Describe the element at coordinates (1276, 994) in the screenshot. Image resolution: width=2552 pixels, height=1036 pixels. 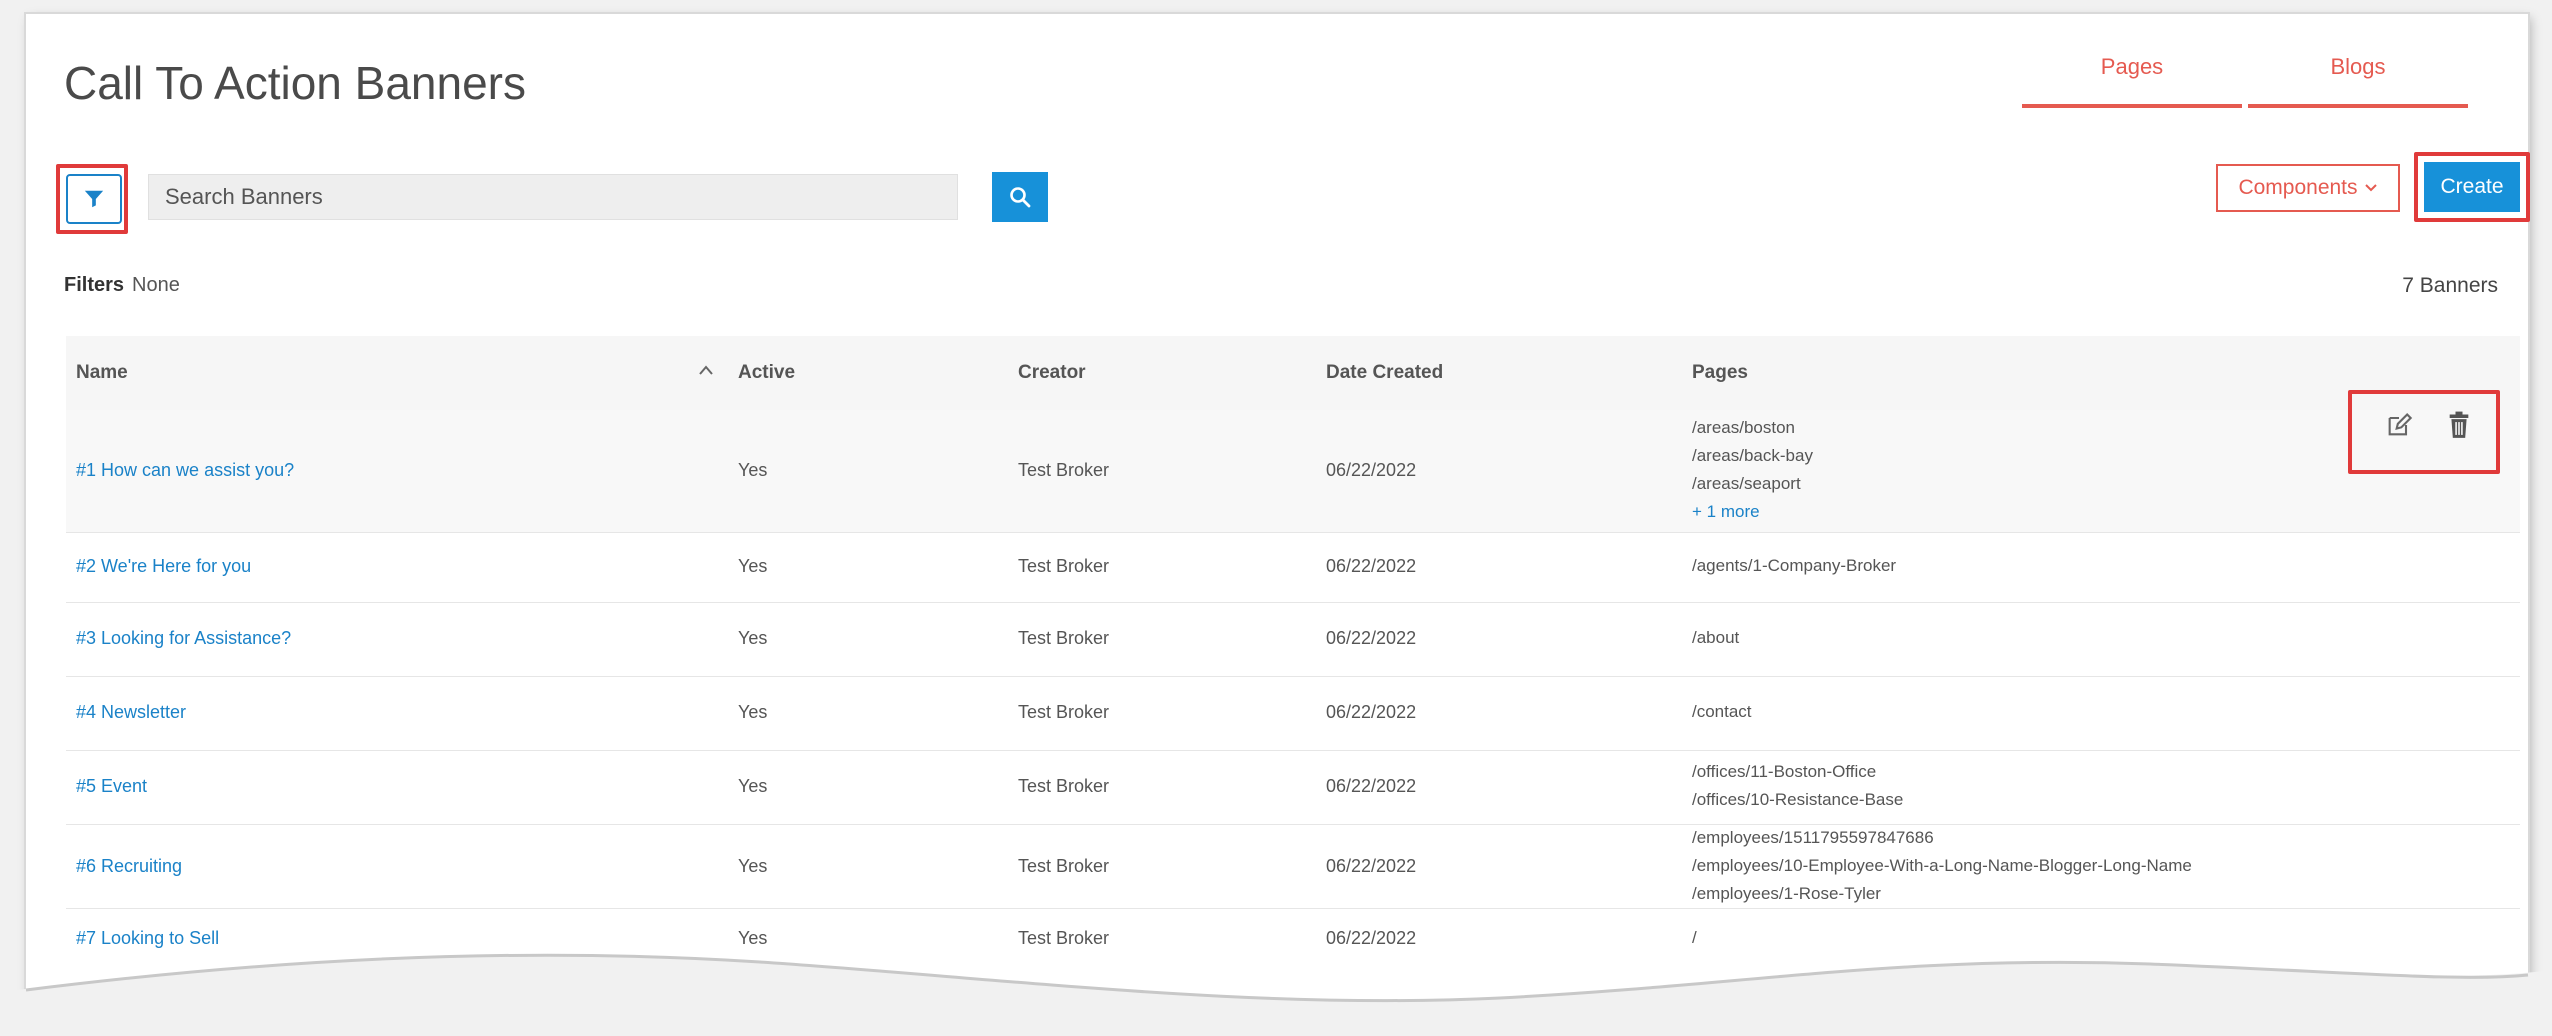
I see `torn-edge-decoration` at that location.